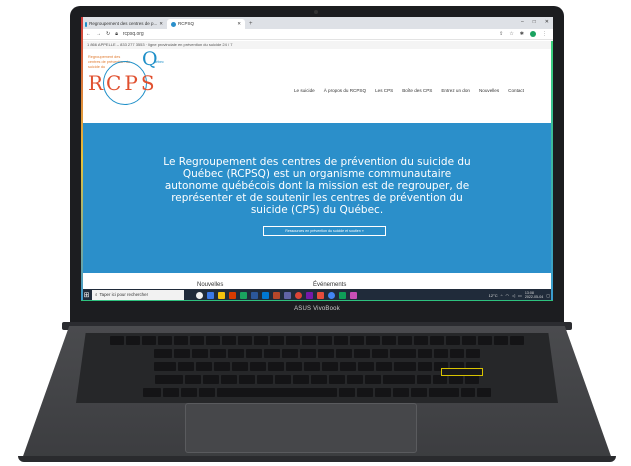 This screenshot has height=466, width=631. What do you see at coordinates (417, 90) in the screenshot?
I see `nav-item-boite-des-cps: Boîte des CPS` at bounding box center [417, 90].